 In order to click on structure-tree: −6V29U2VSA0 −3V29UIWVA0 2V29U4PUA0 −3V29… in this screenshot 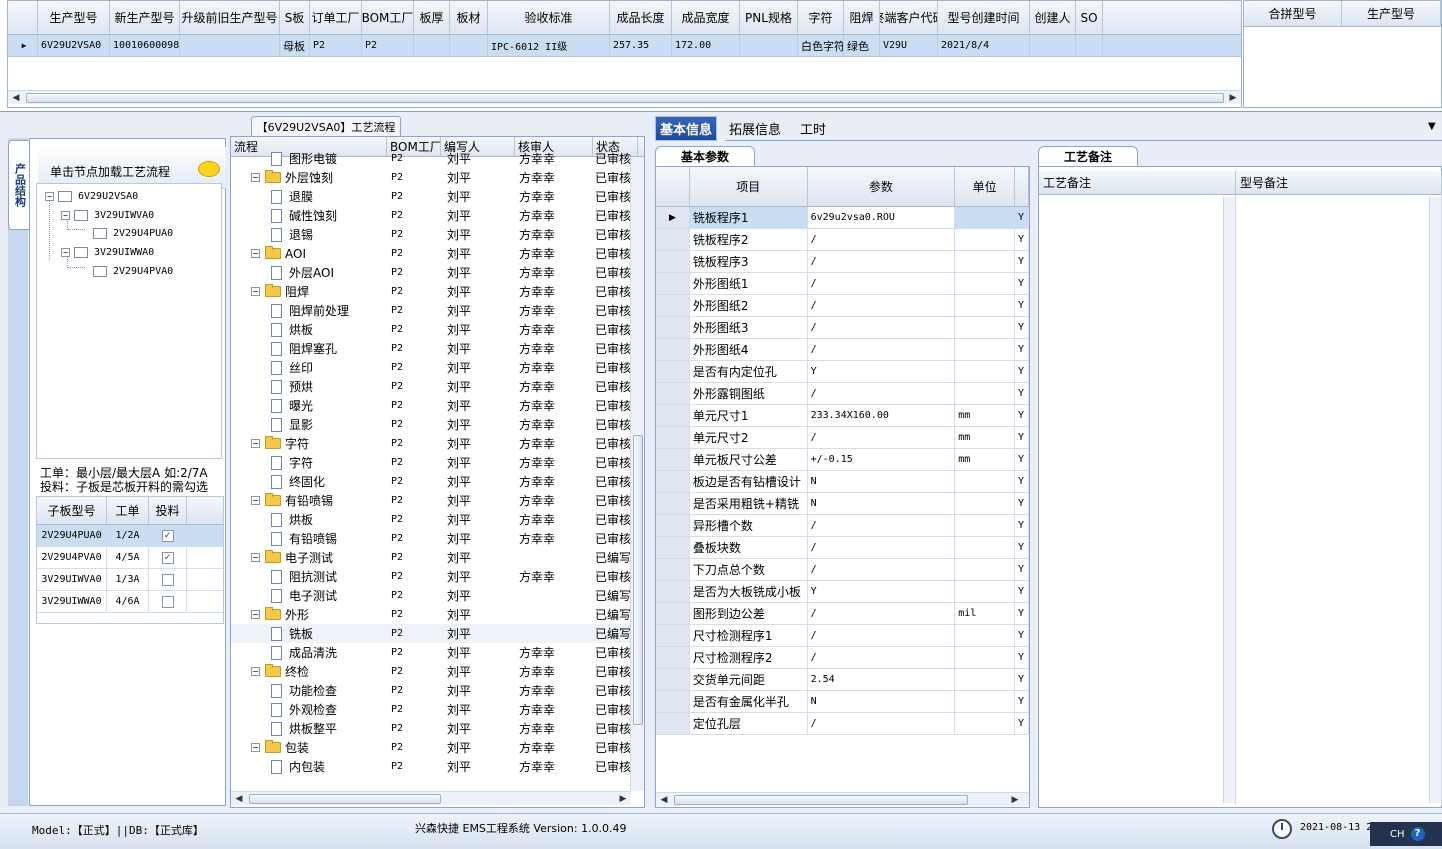, I will do `click(129, 321)`.